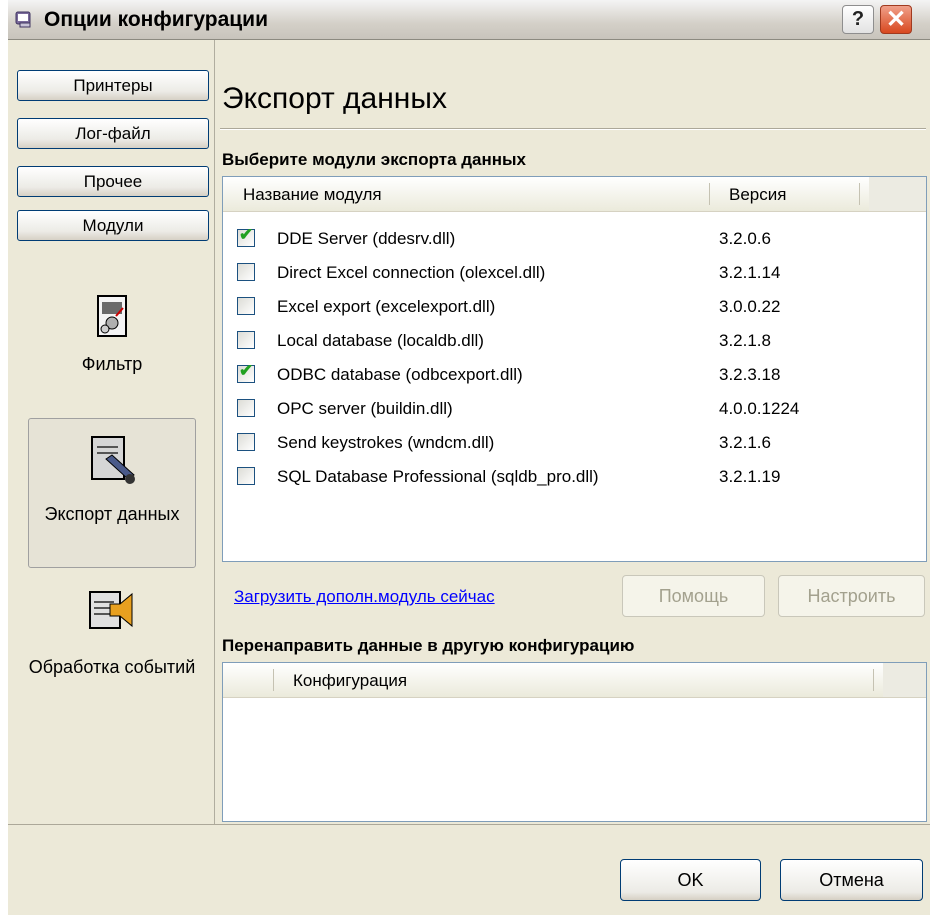 This screenshot has width=930, height=915. What do you see at coordinates (112, 667) in the screenshot?
I see `nav-item-event-handling-label: Обработка событий` at bounding box center [112, 667].